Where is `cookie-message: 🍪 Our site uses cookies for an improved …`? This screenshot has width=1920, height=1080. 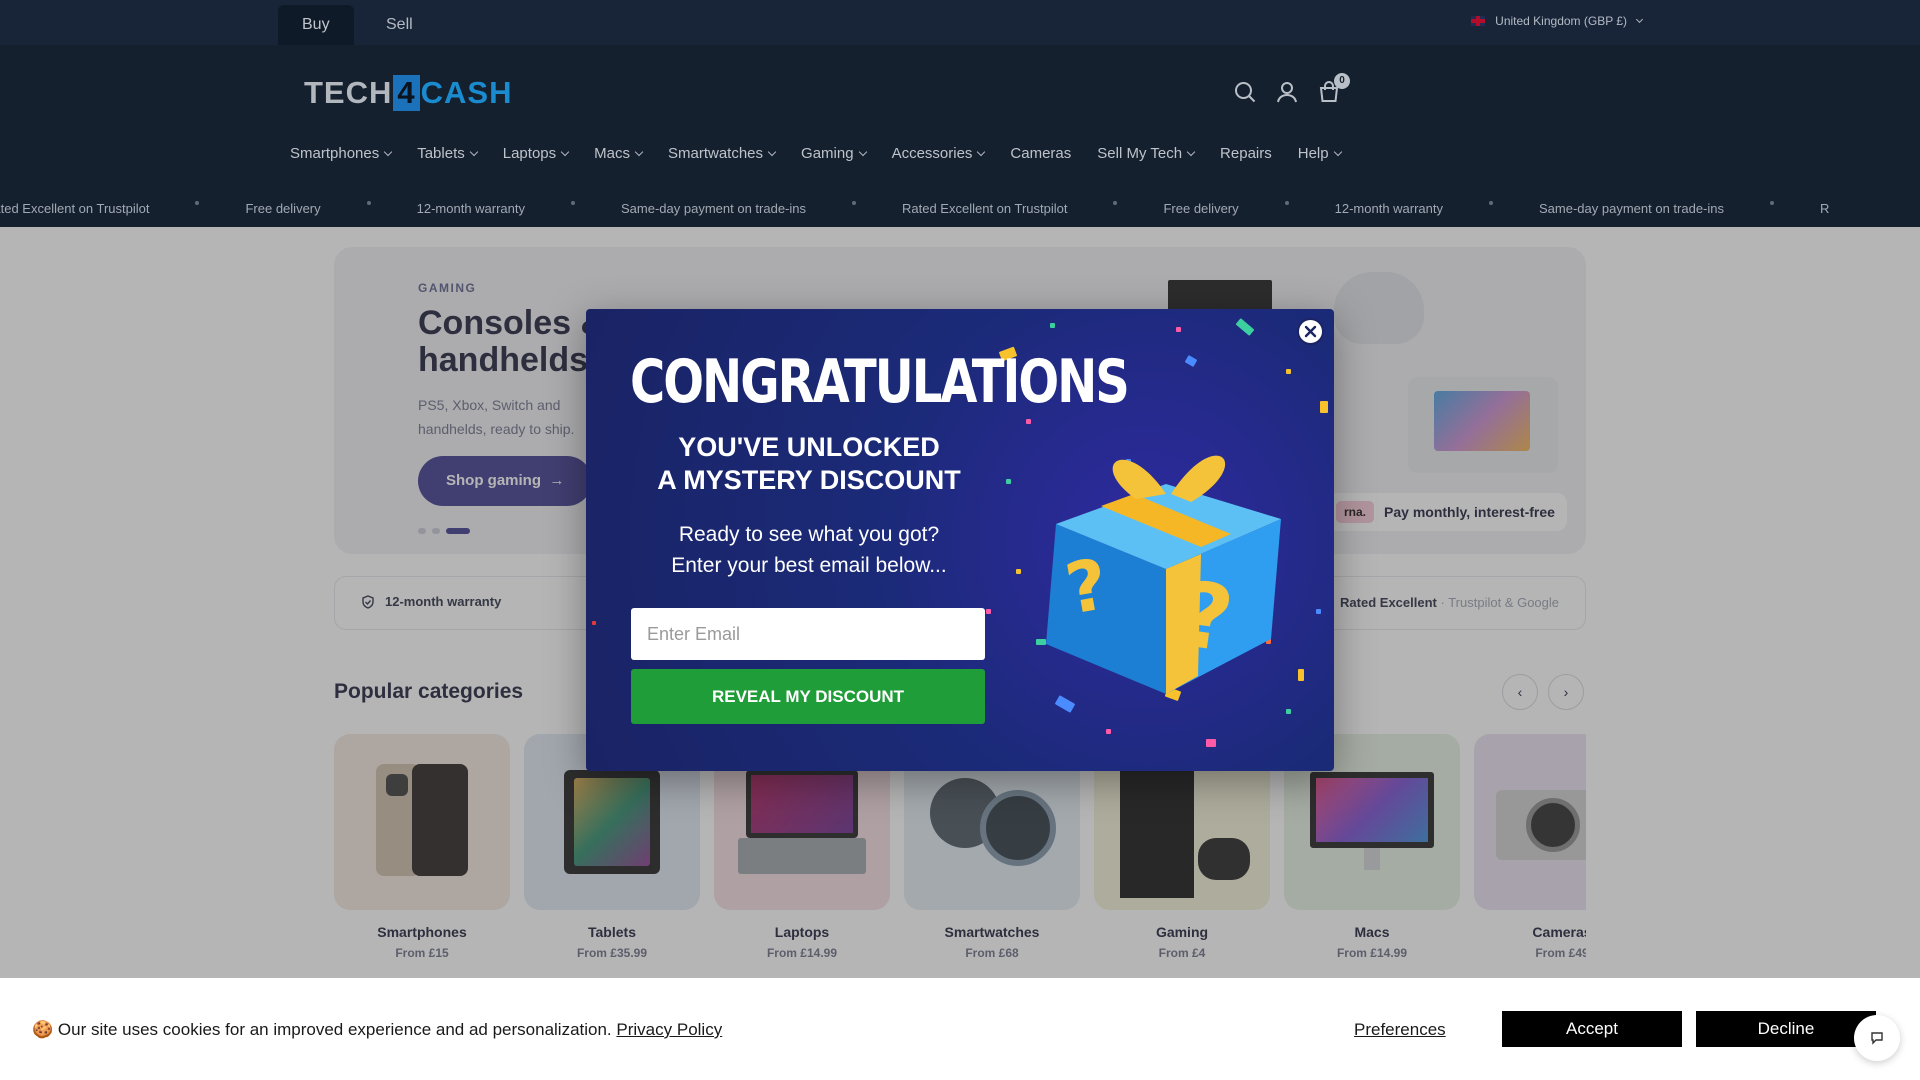
cookie-message: 🍪 Our site uses cookies for an improved … is located at coordinates (377, 1030).